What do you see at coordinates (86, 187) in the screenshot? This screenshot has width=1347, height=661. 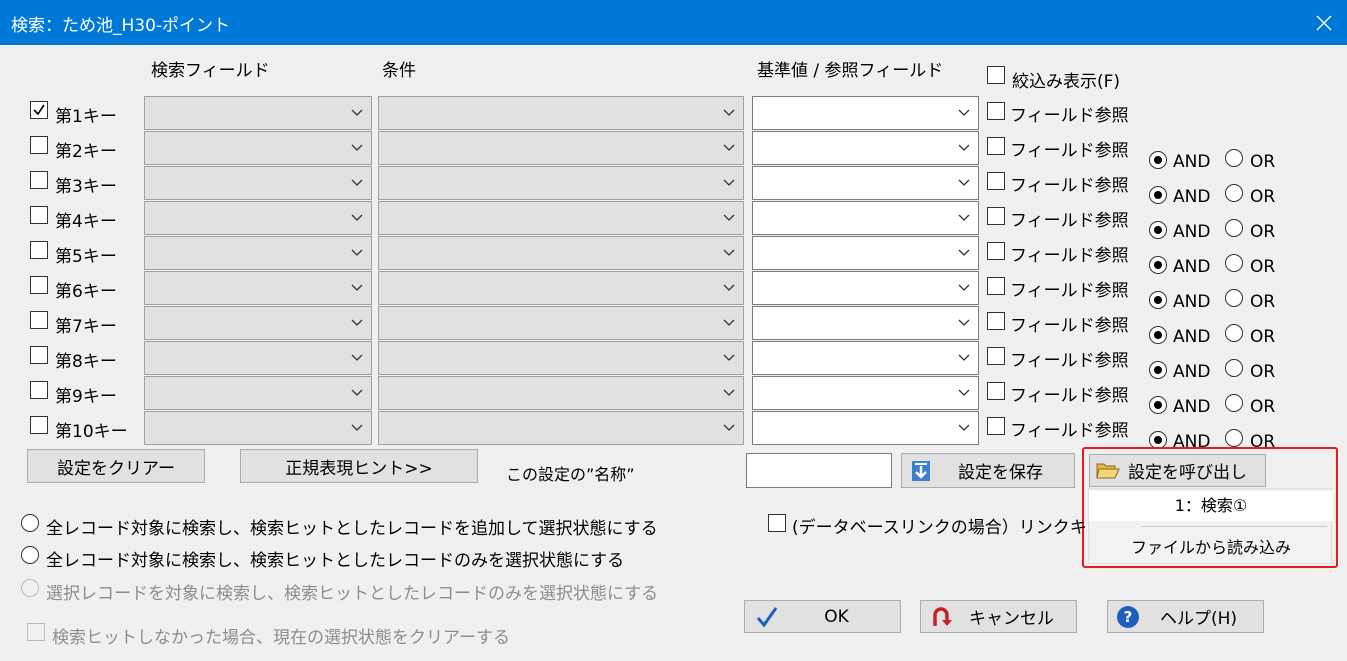 I see `key-label: 第3キー` at bounding box center [86, 187].